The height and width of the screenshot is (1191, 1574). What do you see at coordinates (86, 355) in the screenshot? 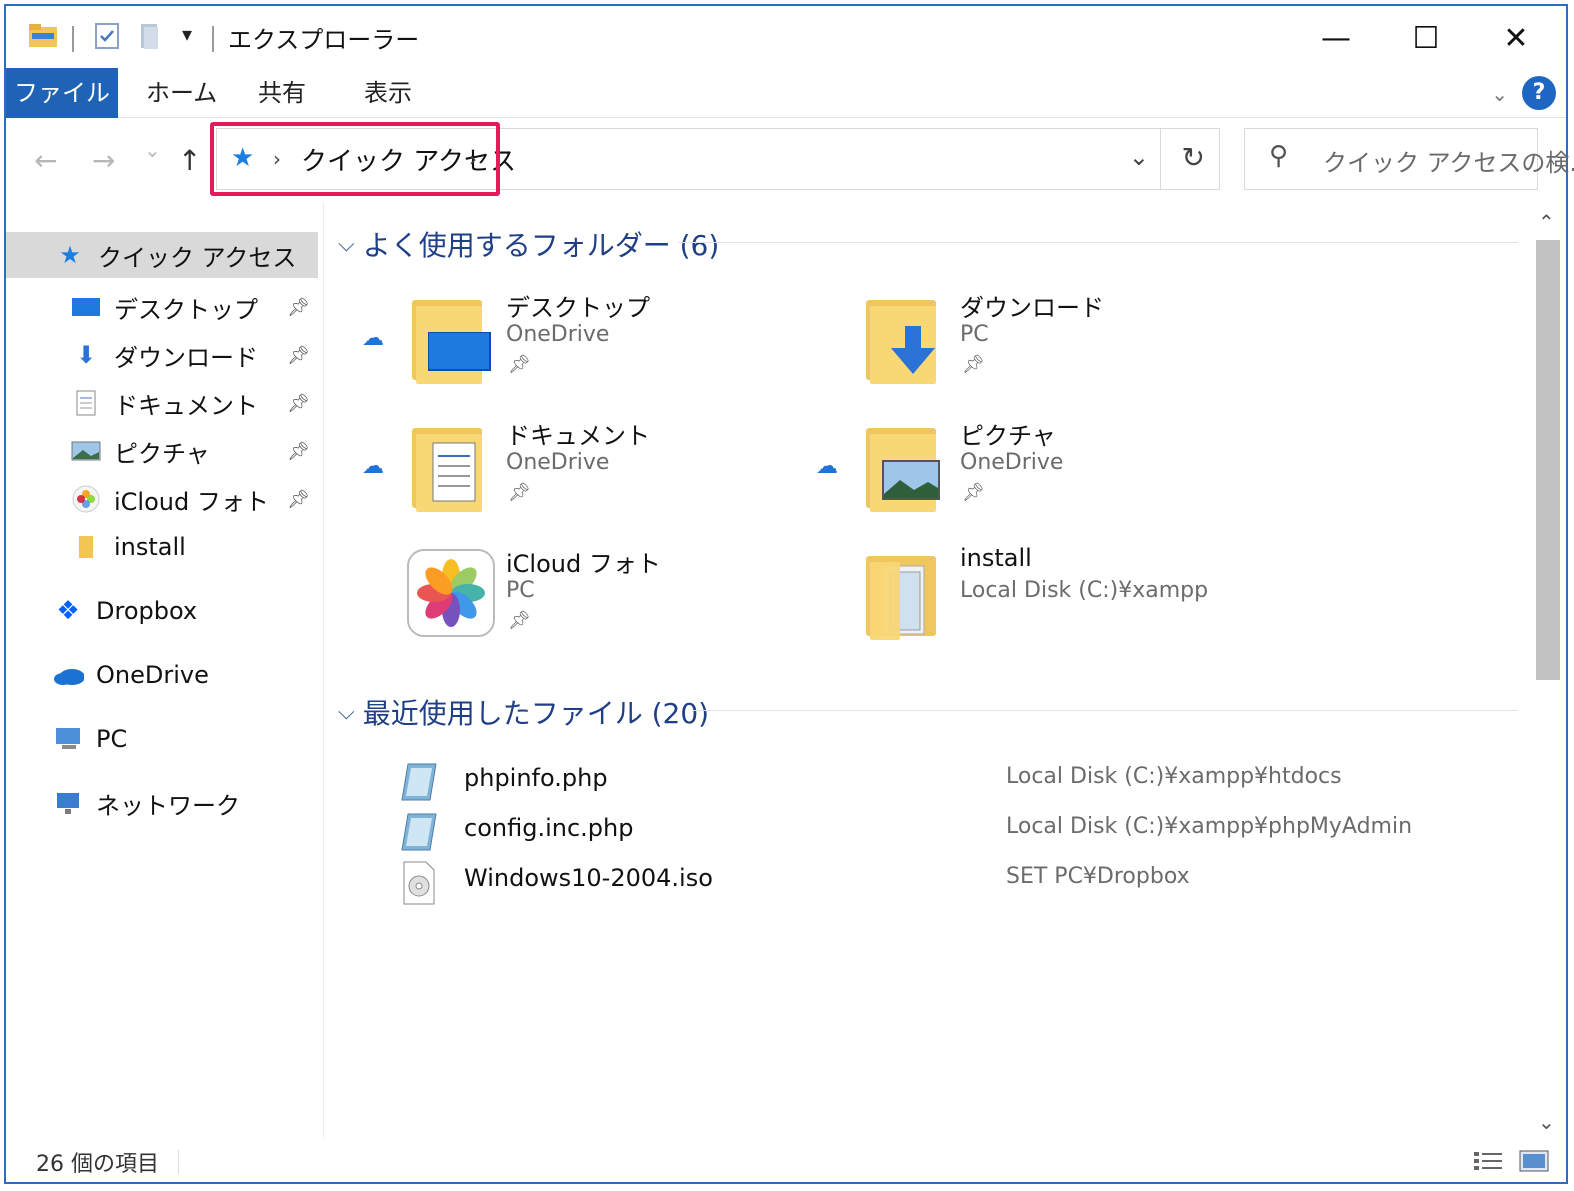
I see `download-icon: ⬇` at bounding box center [86, 355].